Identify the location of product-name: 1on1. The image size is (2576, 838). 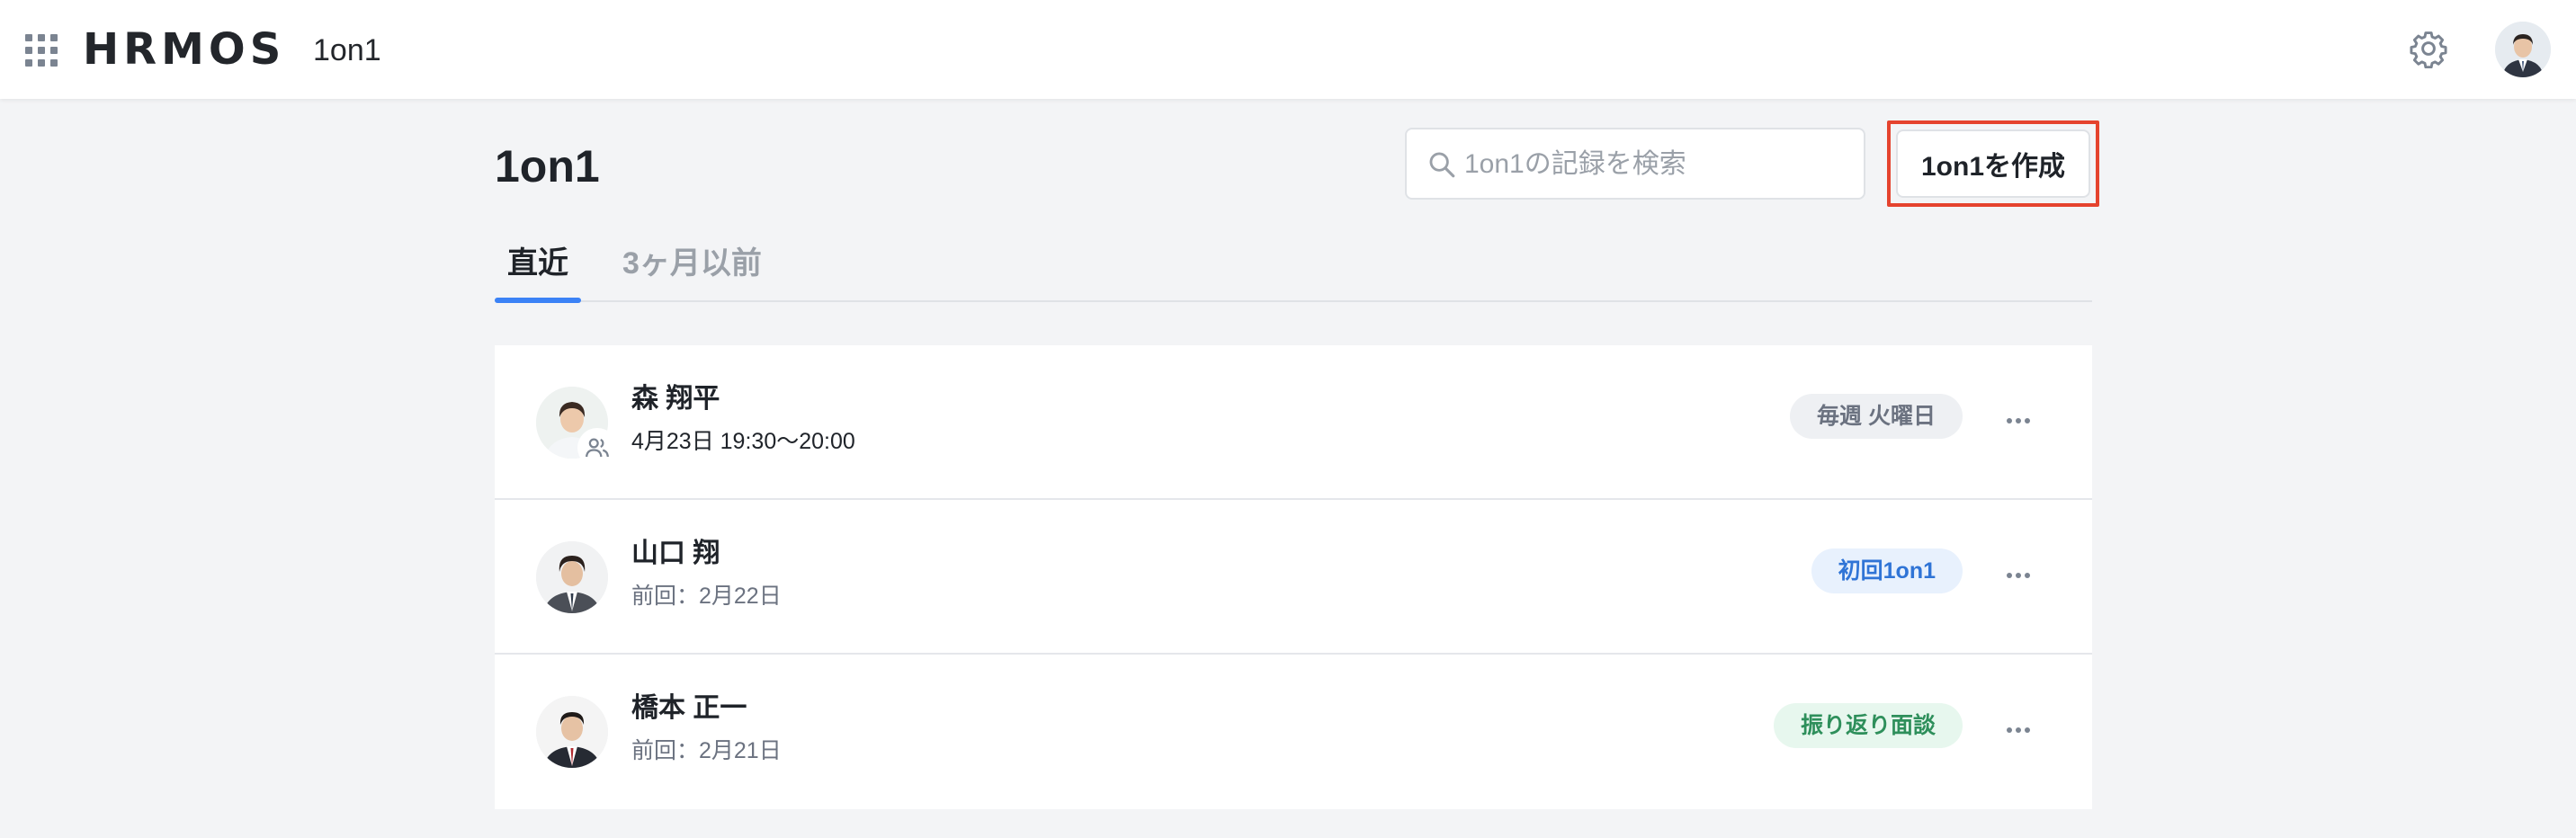
(347, 50).